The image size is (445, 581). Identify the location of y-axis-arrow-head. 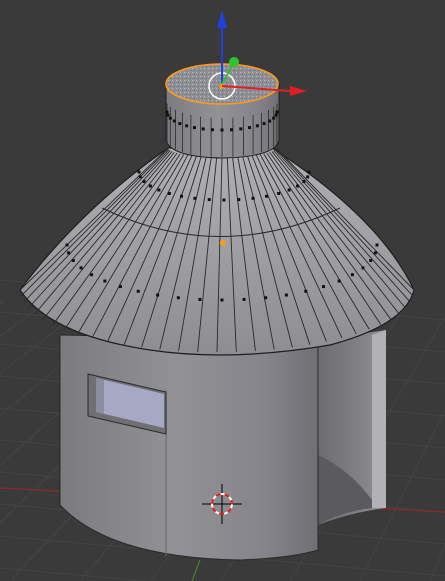
(234, 62).